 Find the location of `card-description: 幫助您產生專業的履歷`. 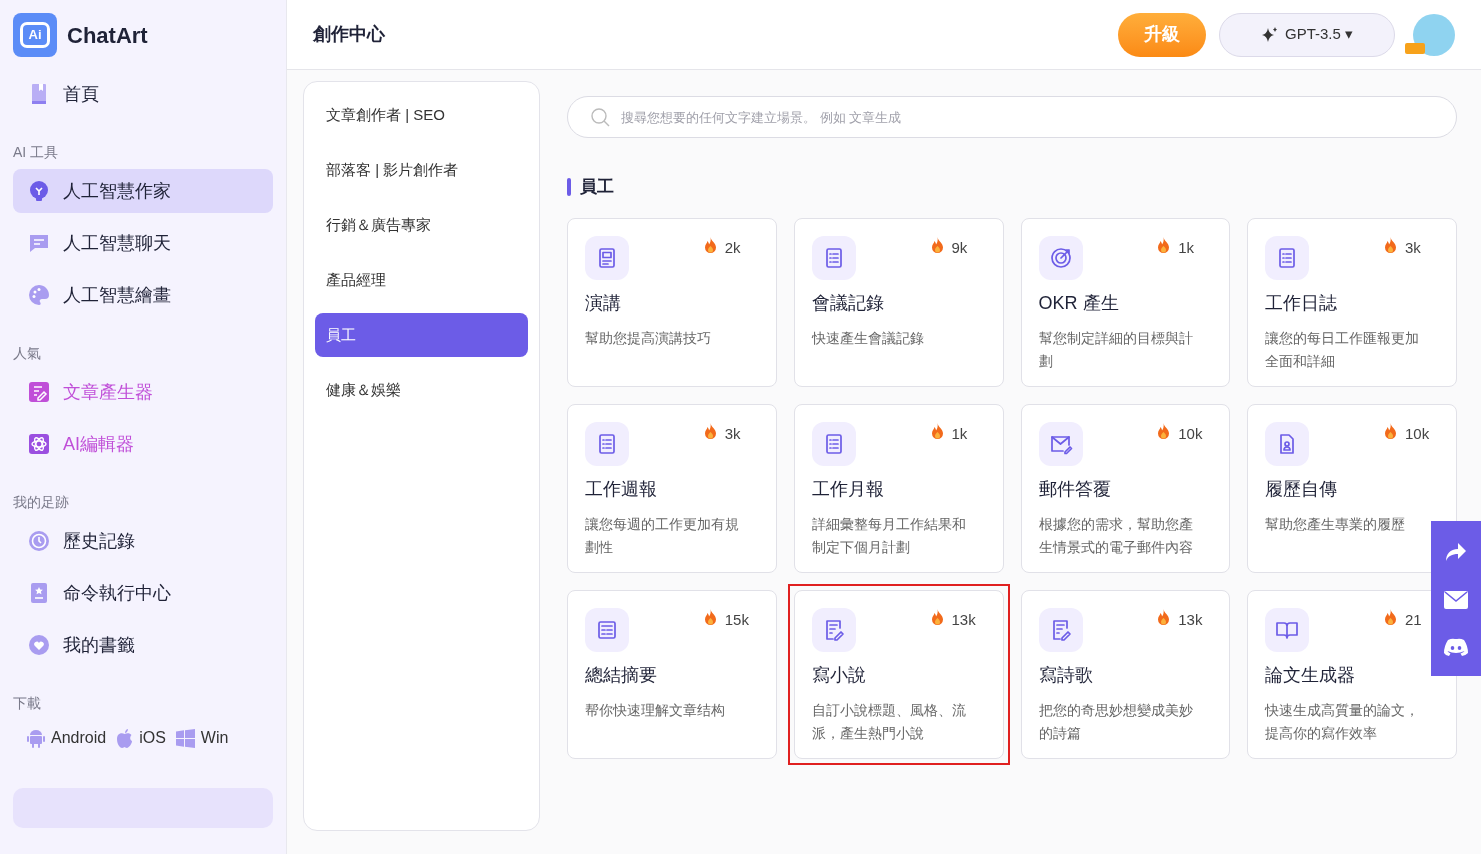

card-description: 幫助您產生專業的履歷 is located at coordinates (1336, 524).